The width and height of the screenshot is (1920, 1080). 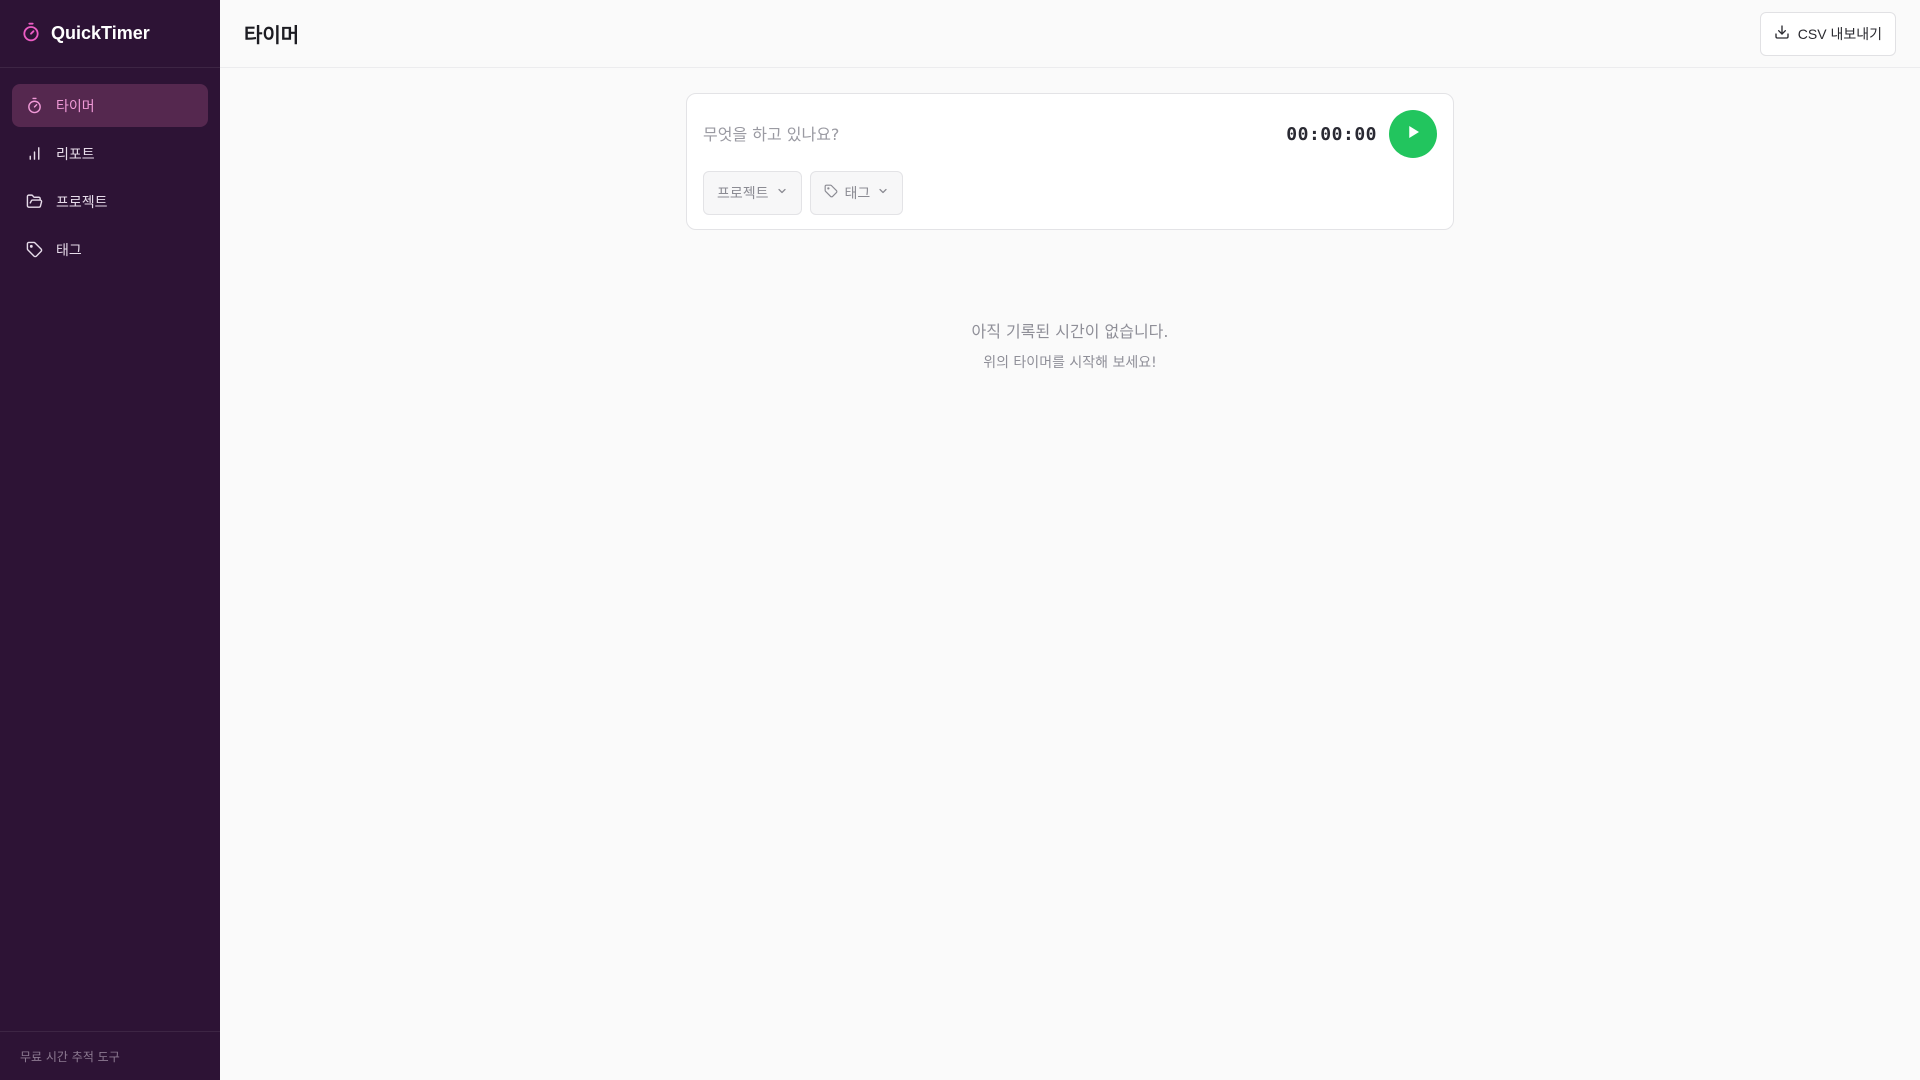 I want to click on tag-select-label: 태그, so click(x=857, y=194).